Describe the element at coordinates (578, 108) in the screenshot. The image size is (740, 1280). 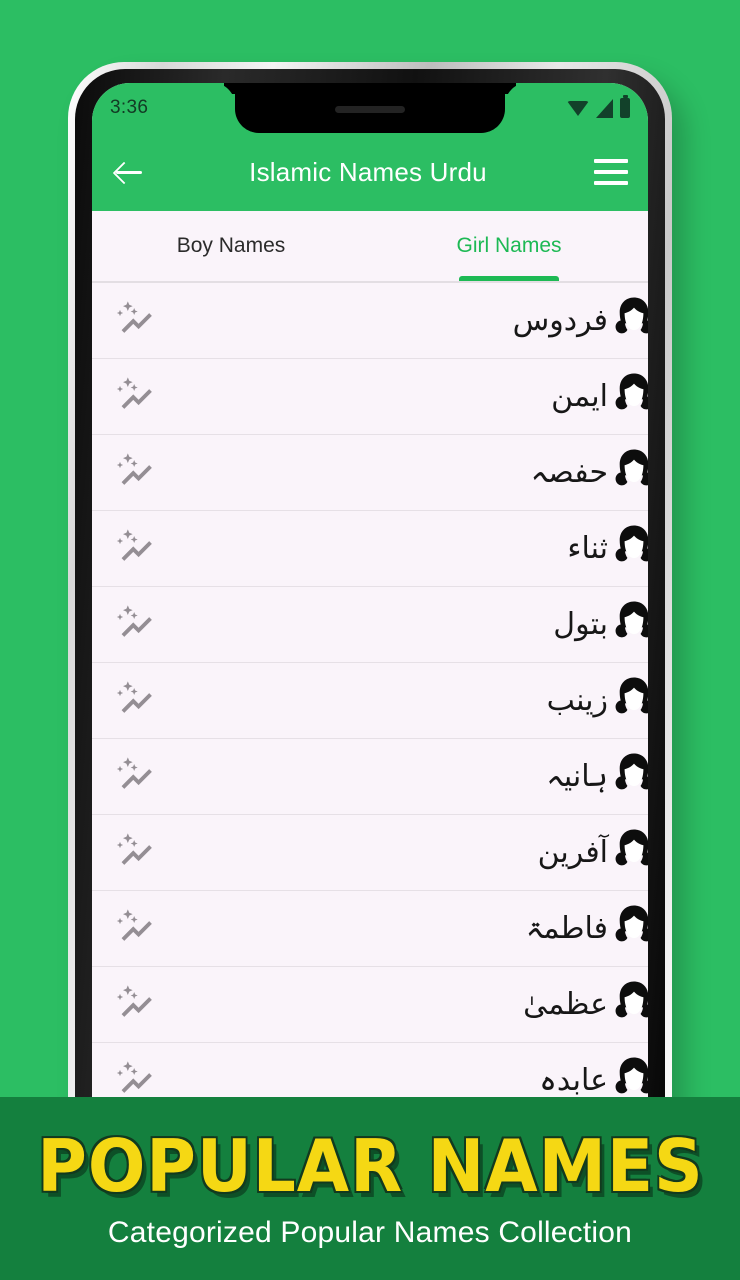
I see `wifi-icon` at that location.